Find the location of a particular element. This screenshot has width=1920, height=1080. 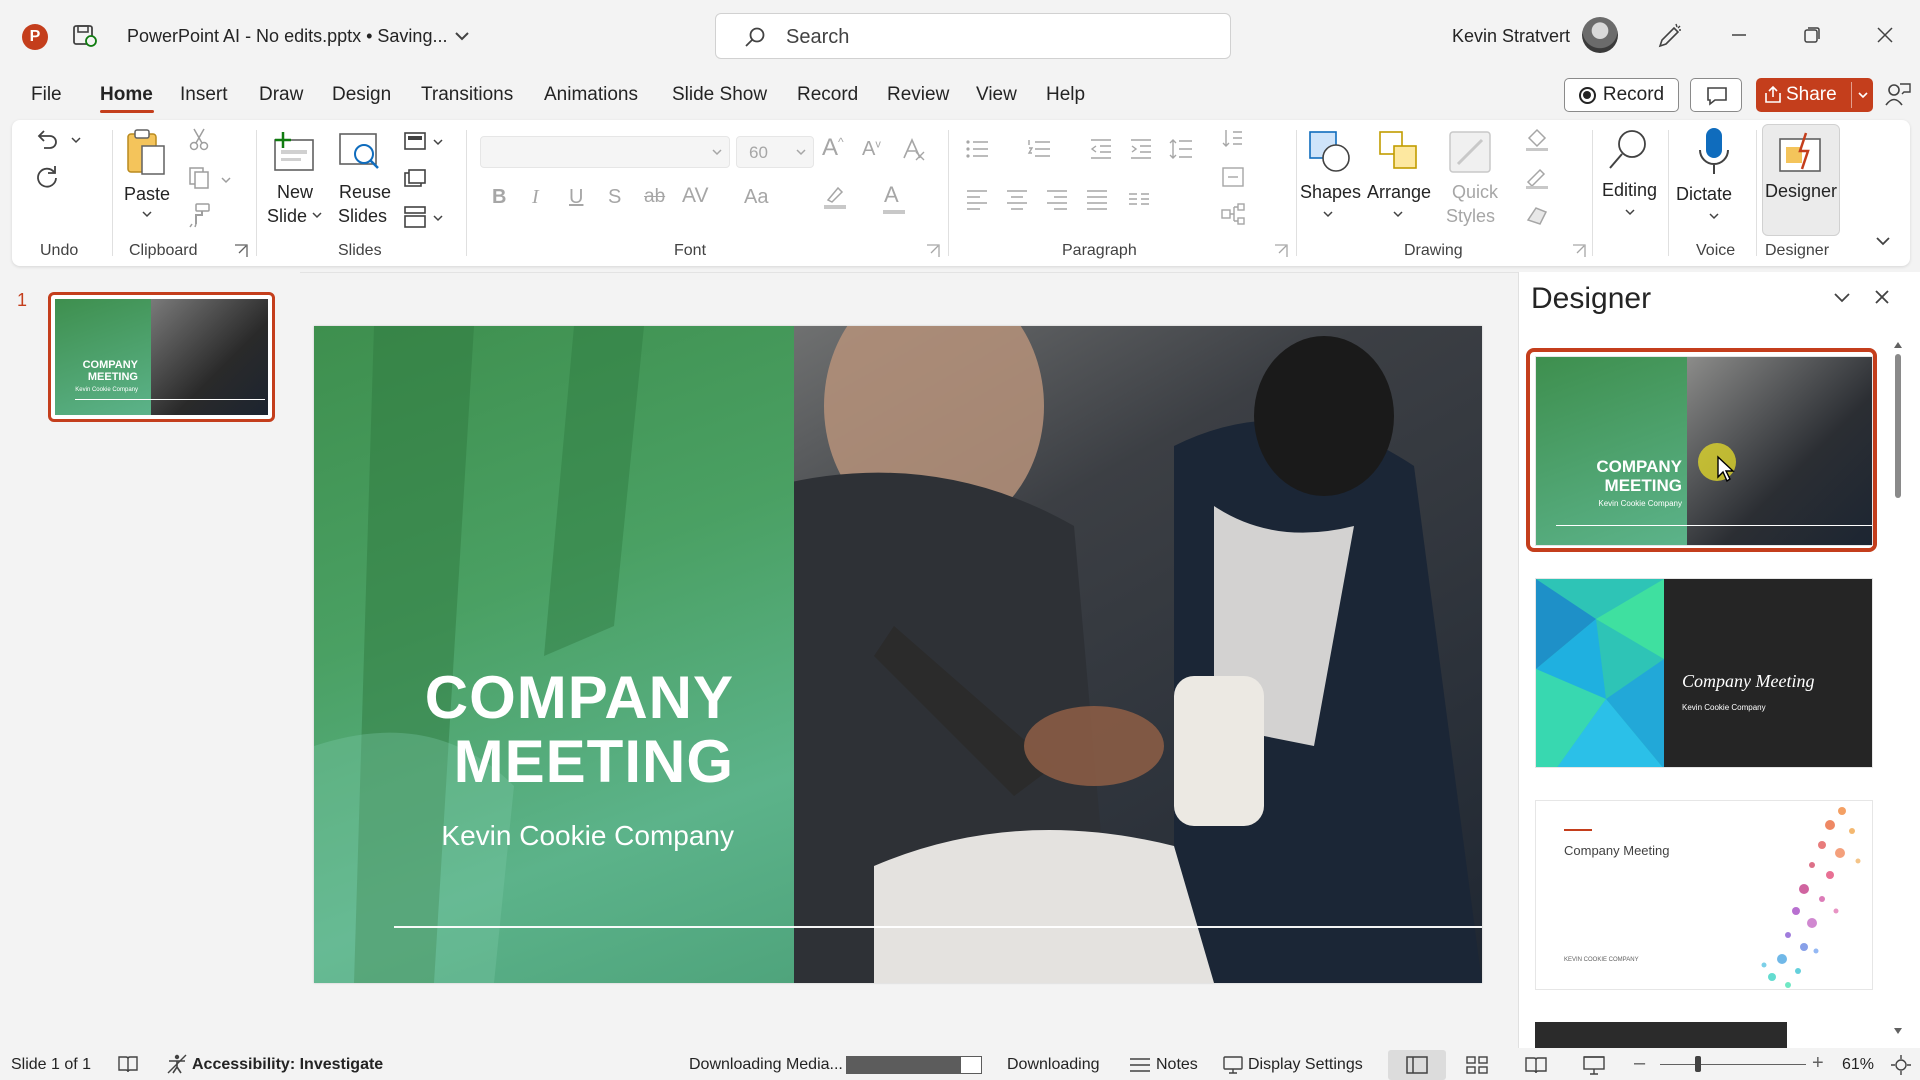

font-color-icon: A is located at coordinates (891, 195).